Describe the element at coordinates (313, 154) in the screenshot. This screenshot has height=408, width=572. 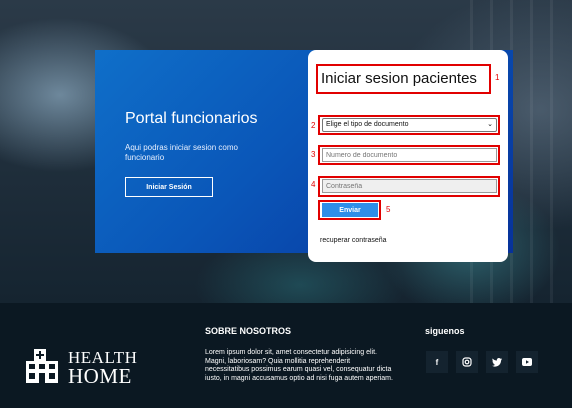
I see `annotation-number: 3` at that location.